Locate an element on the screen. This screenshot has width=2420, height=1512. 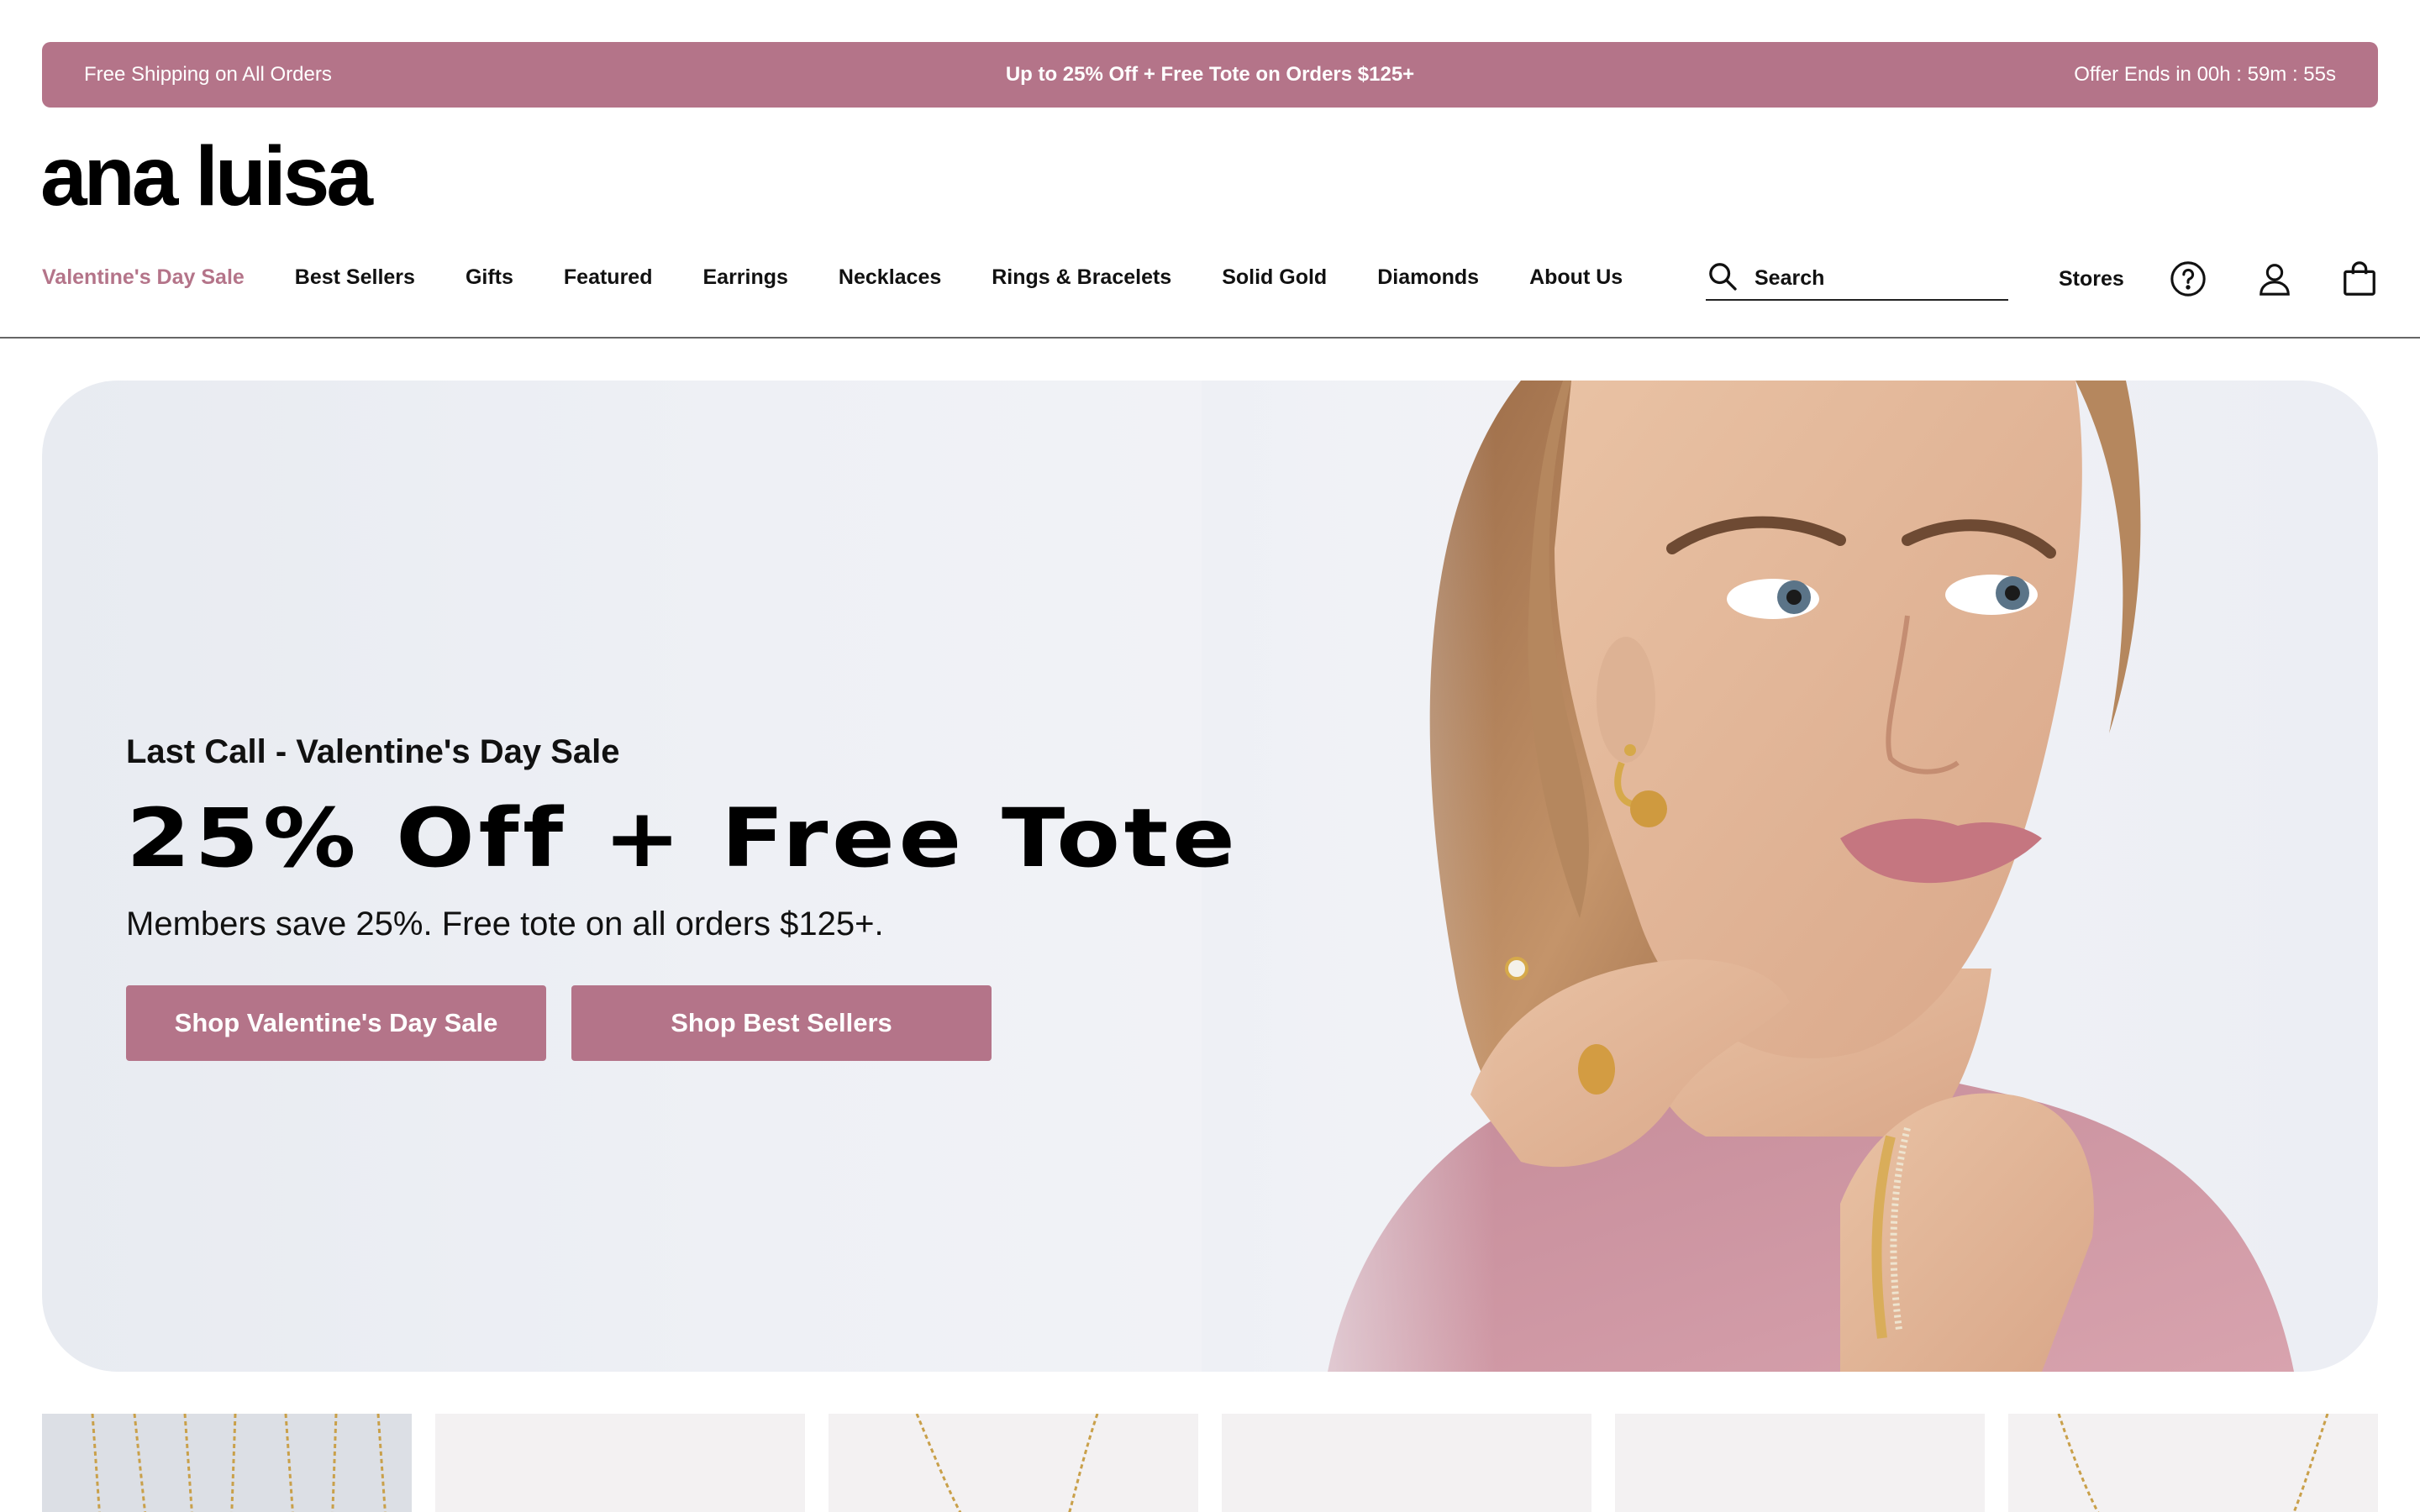
nav-item-diamonds: Diamonds is located at coordinates (1428, 277).